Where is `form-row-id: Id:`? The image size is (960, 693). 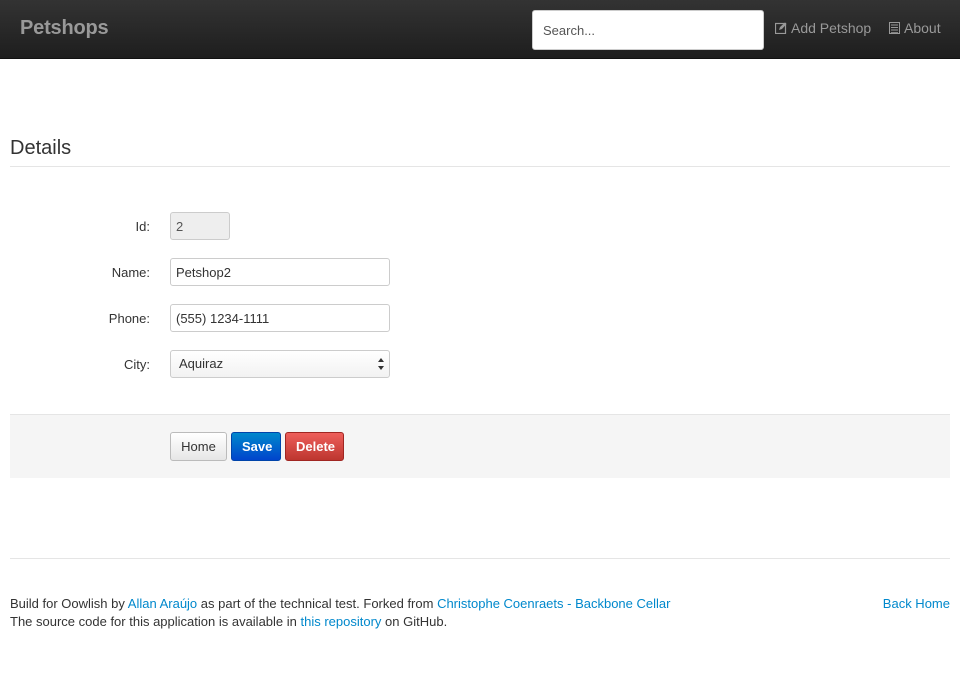
form-row-id: Id: is located at coordinates (480, 227).